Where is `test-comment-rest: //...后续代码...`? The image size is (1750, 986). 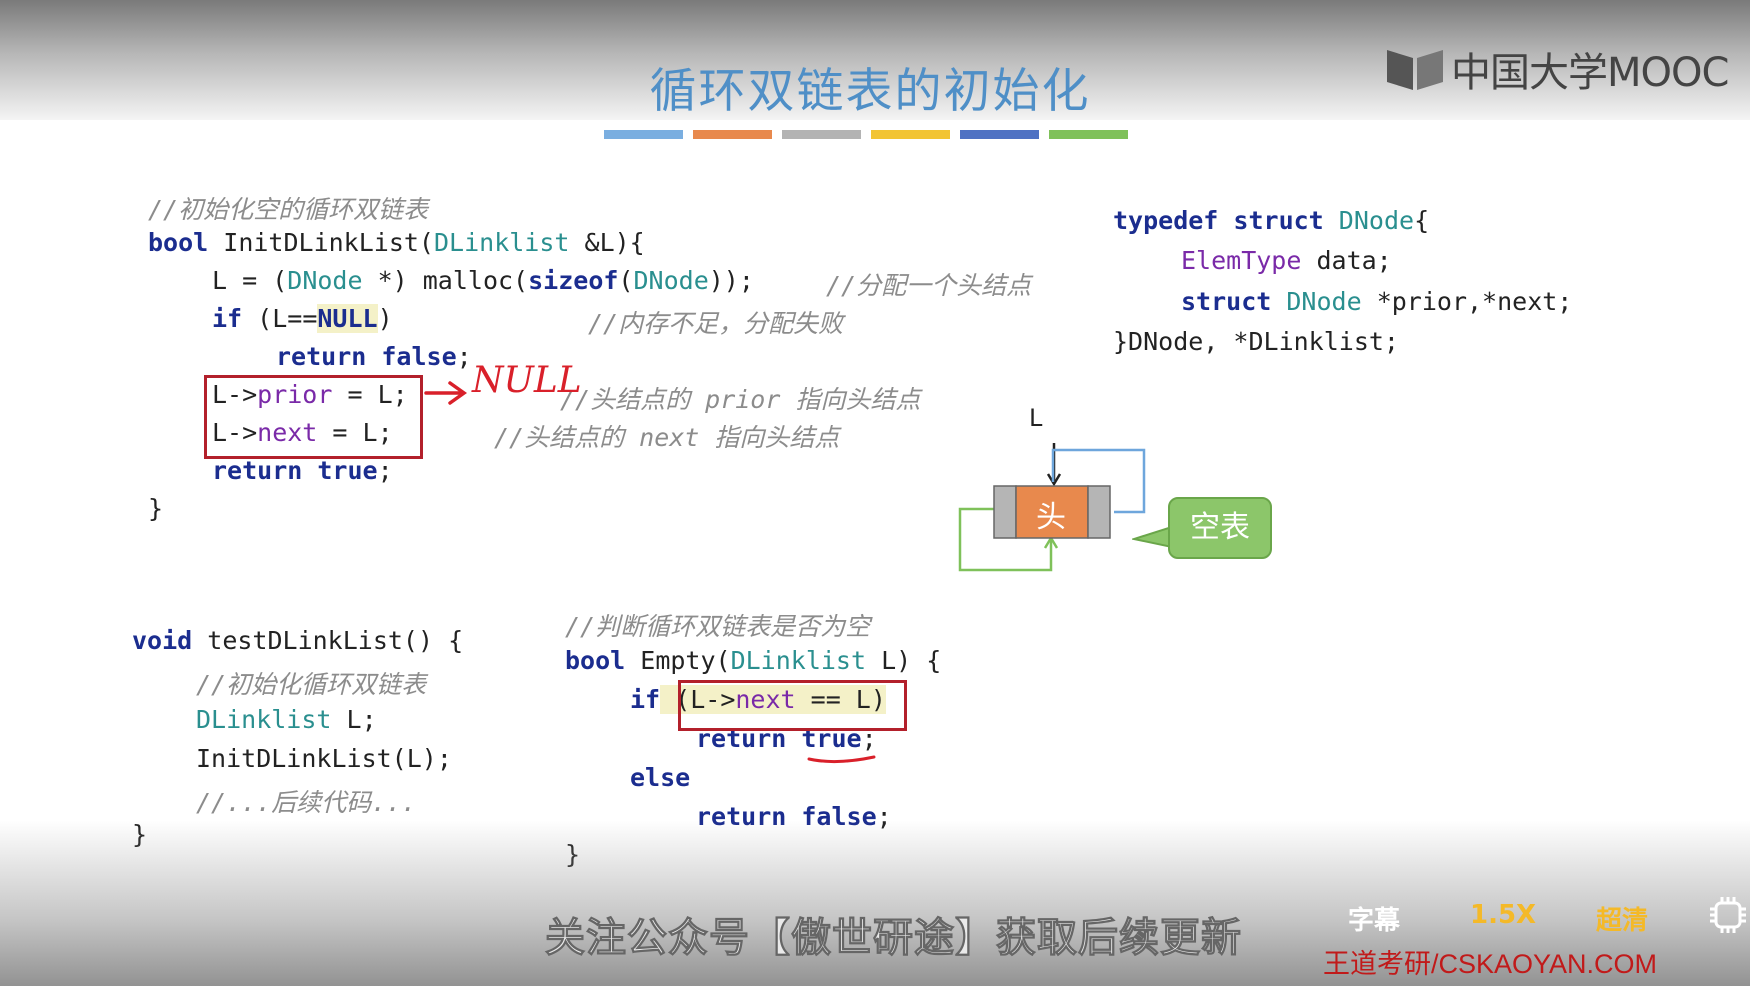 test-comment-rest: //...后续代码... is located at coordinates (306, 802).